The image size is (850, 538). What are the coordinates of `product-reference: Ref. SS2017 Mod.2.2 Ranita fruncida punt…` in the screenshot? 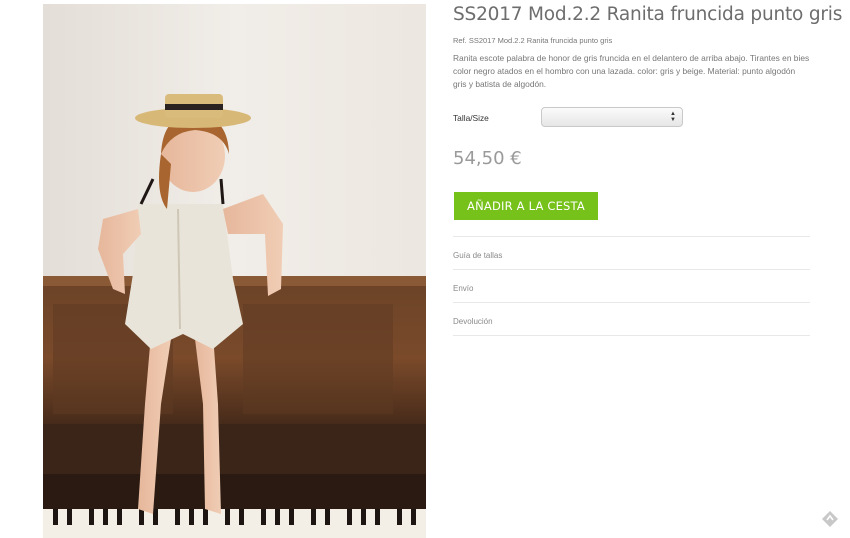 It's located at (533, 40).